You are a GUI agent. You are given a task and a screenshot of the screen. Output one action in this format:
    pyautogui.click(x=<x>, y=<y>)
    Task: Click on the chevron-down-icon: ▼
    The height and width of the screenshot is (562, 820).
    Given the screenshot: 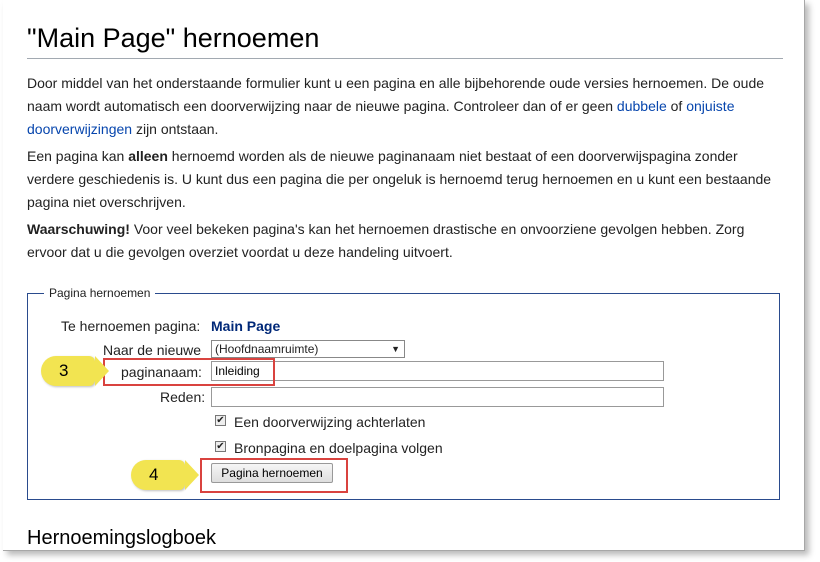 What is the action you would take?
    pyautogui.click(x=395, y=349)
    